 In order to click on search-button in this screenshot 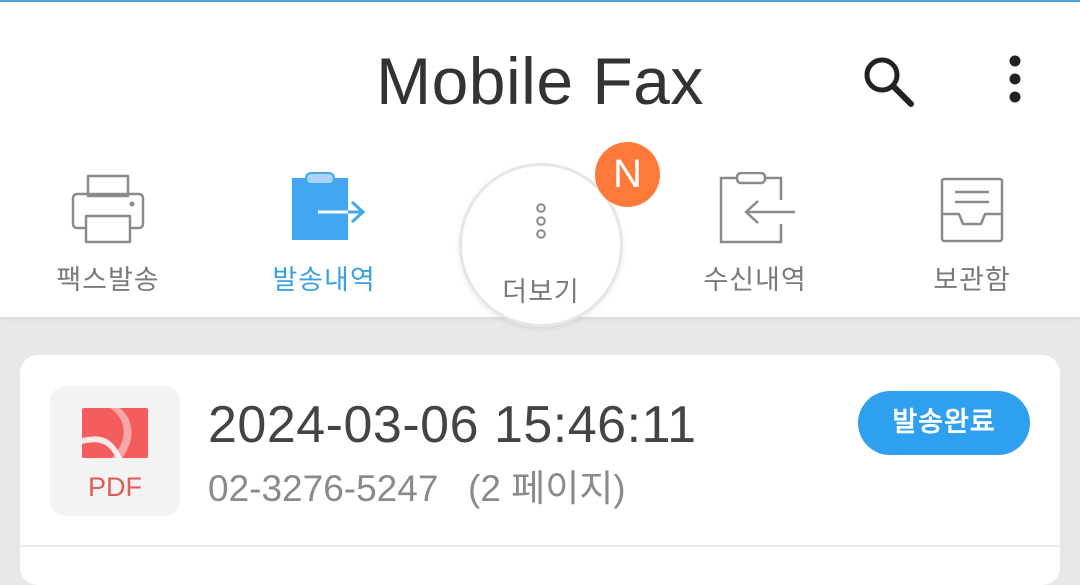, I will do `click(888, 82)`.